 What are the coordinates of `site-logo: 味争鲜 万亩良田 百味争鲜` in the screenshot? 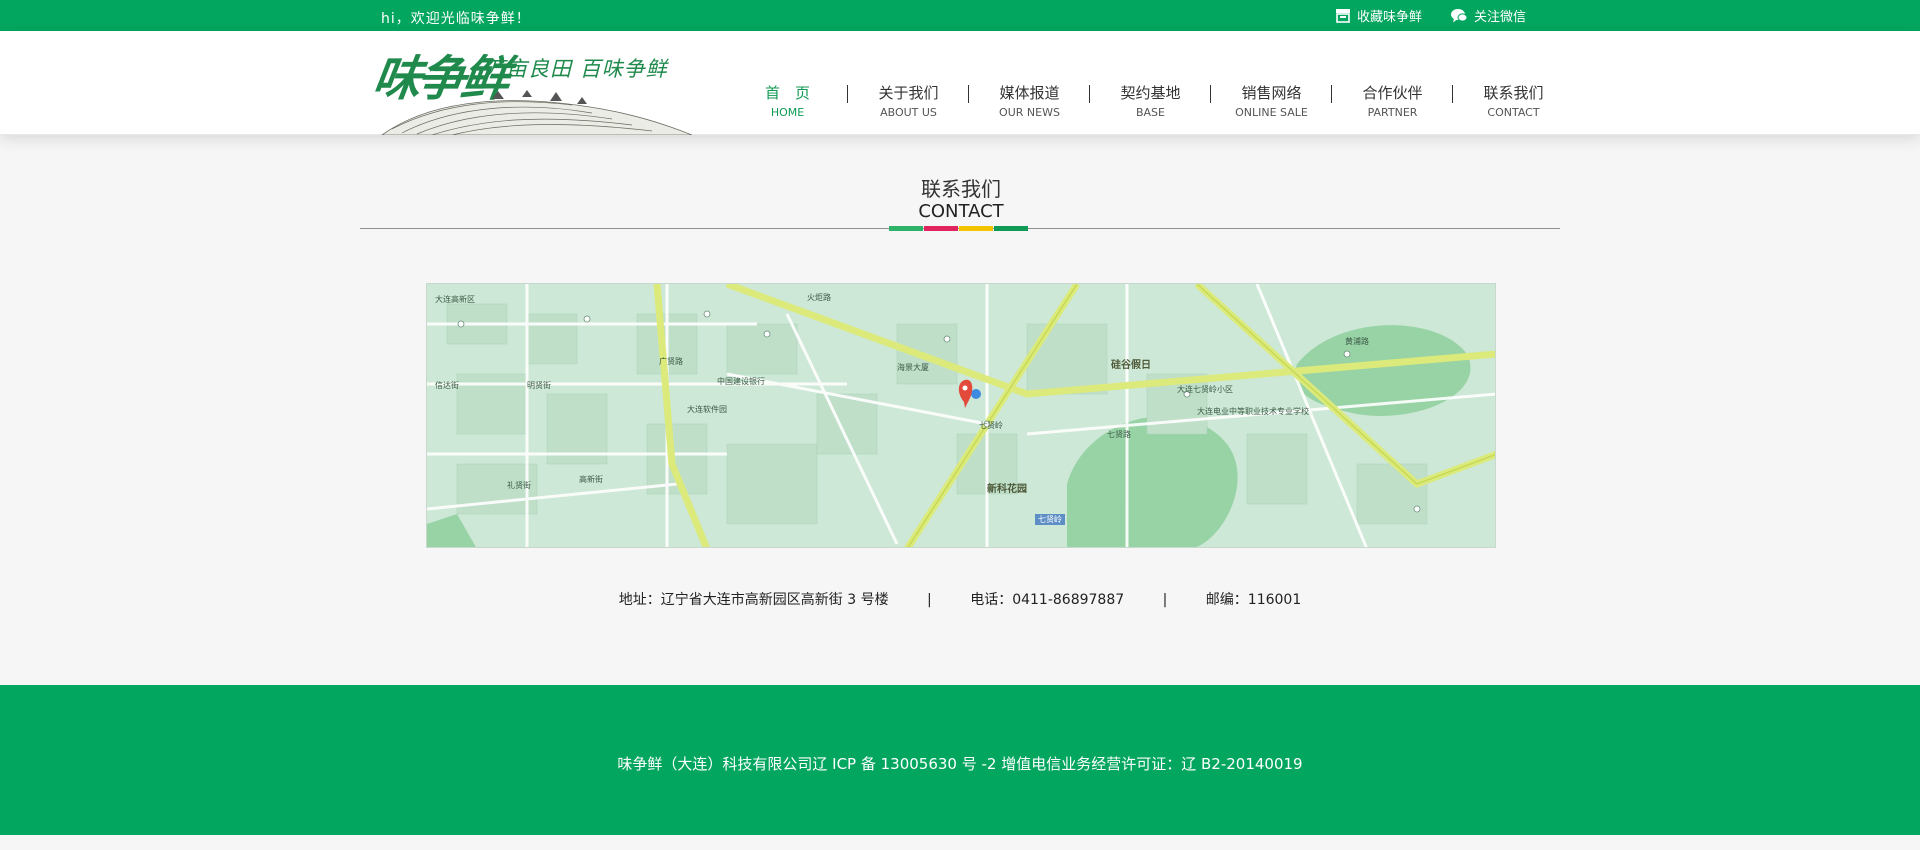 It's located at (532, 86).